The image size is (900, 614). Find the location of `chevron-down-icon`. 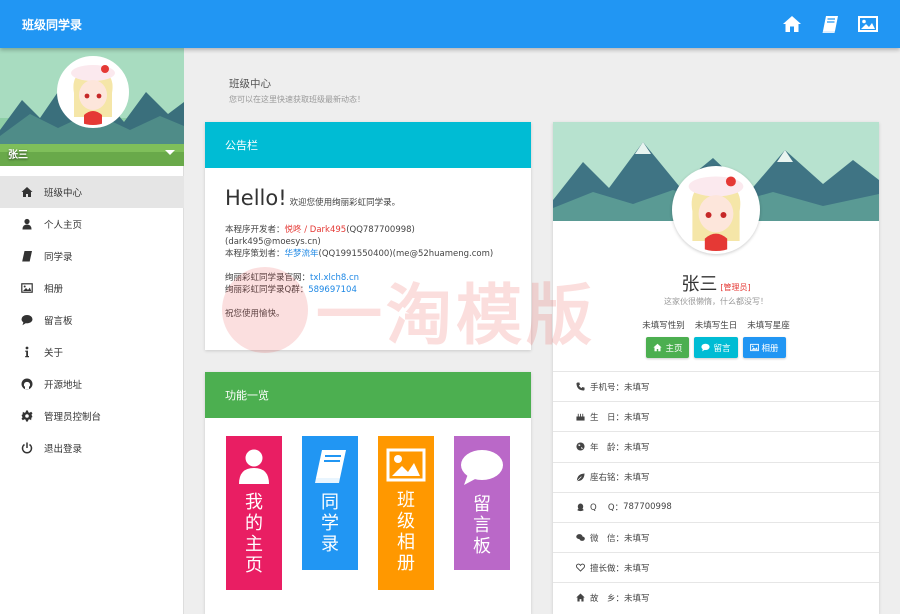

chevron-down-icon is located at coordinates (170, 152).